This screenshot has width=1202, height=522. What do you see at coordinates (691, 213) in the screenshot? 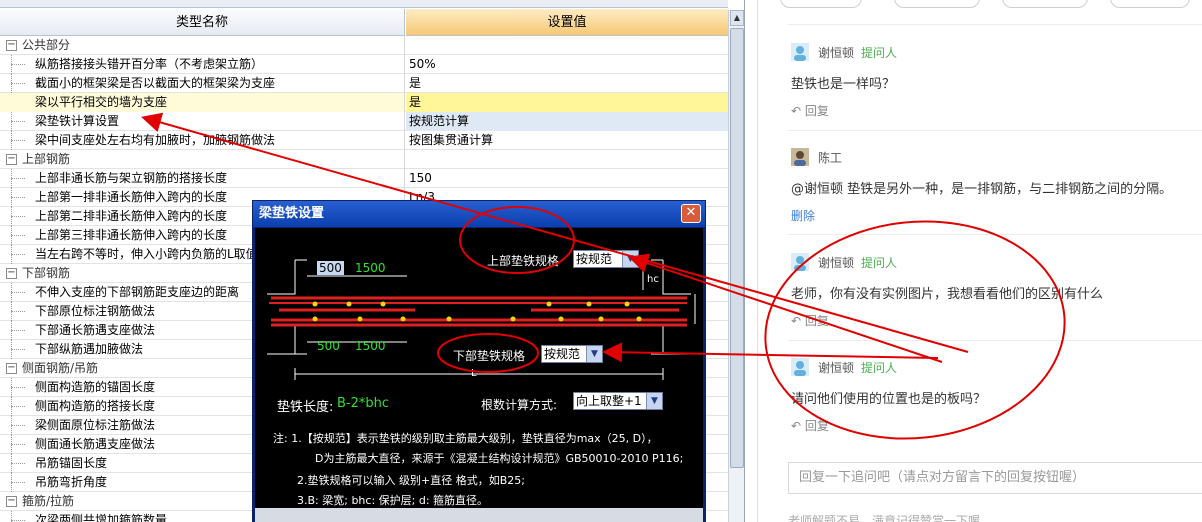
I see `close-icon: ✕` at bounding box center [691, 213].